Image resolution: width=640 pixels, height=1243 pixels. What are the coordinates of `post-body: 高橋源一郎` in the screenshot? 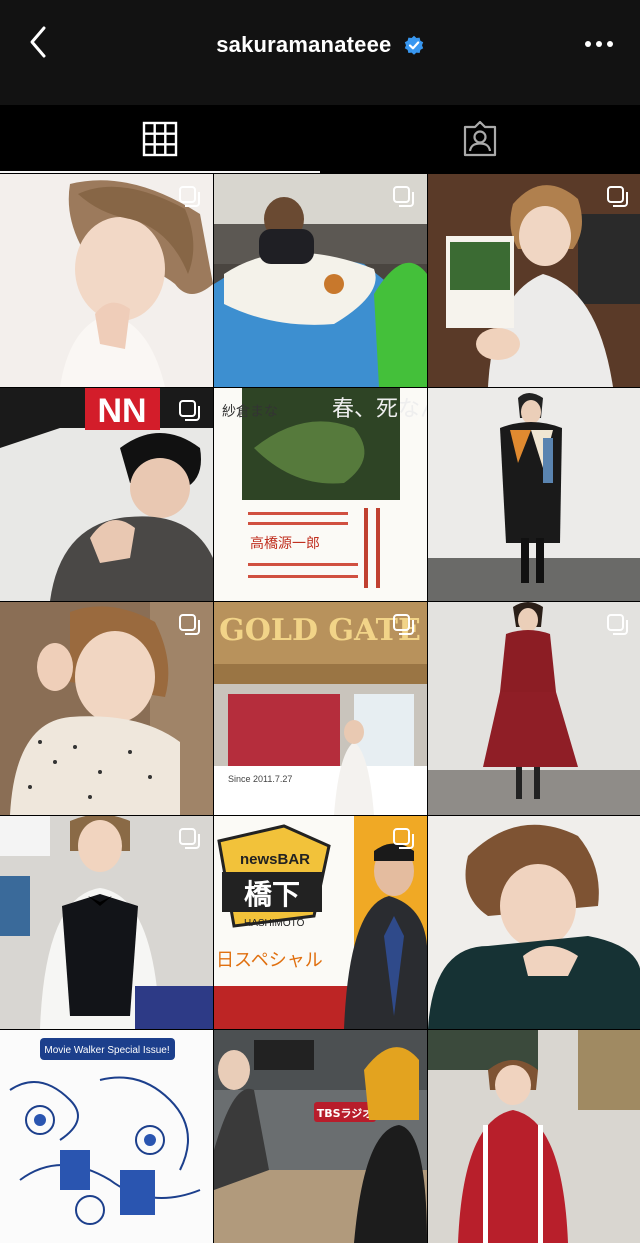 It's located at (285, 543).